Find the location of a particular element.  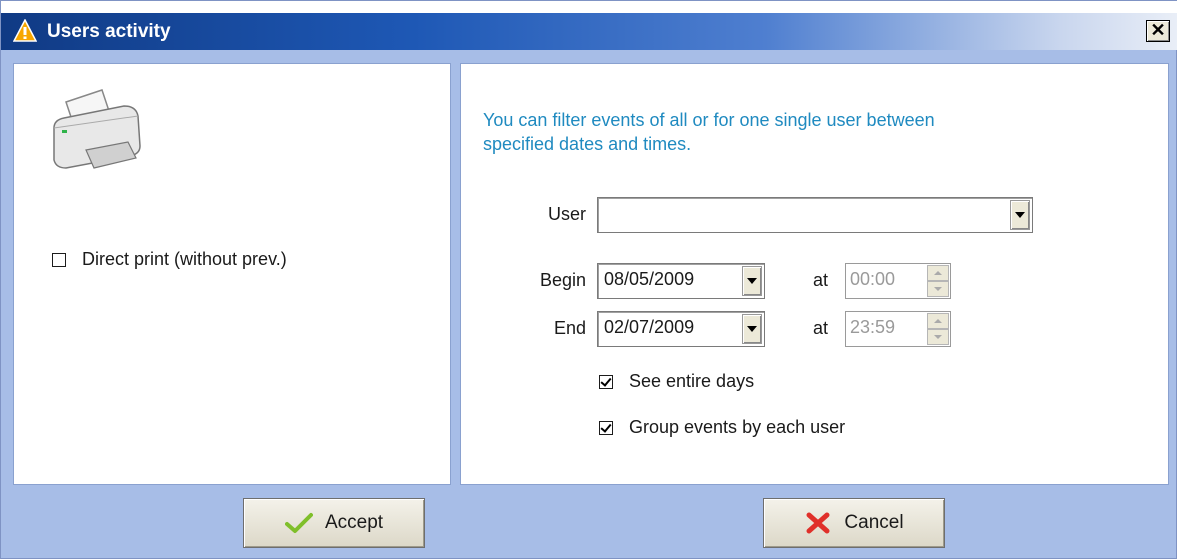

cancel-button-label: Cancel is located at coordinates (874, 522).